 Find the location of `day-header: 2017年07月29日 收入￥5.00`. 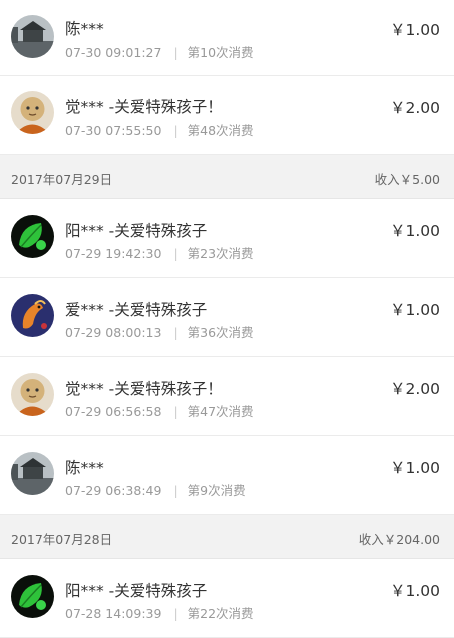

day-header: 2017年07月29日 收入￥5.00 is located at coordinates (227, 177).